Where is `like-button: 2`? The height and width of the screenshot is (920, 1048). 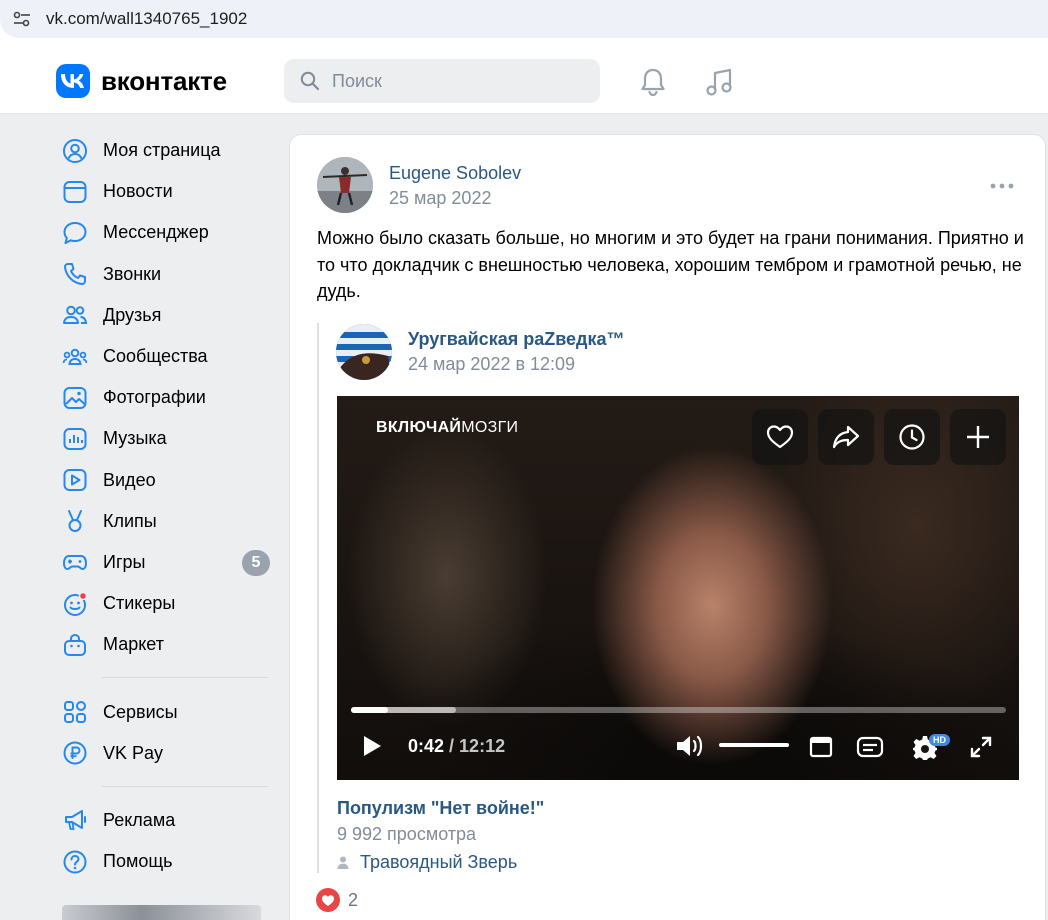
like-button: 2 is located at coordinates (337, 900).